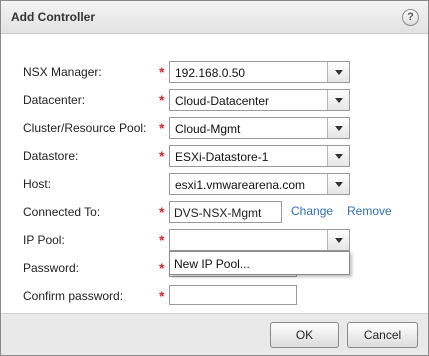  I want to click on cluster-label: Cluster/Resource Pool:, so click(85, 128).